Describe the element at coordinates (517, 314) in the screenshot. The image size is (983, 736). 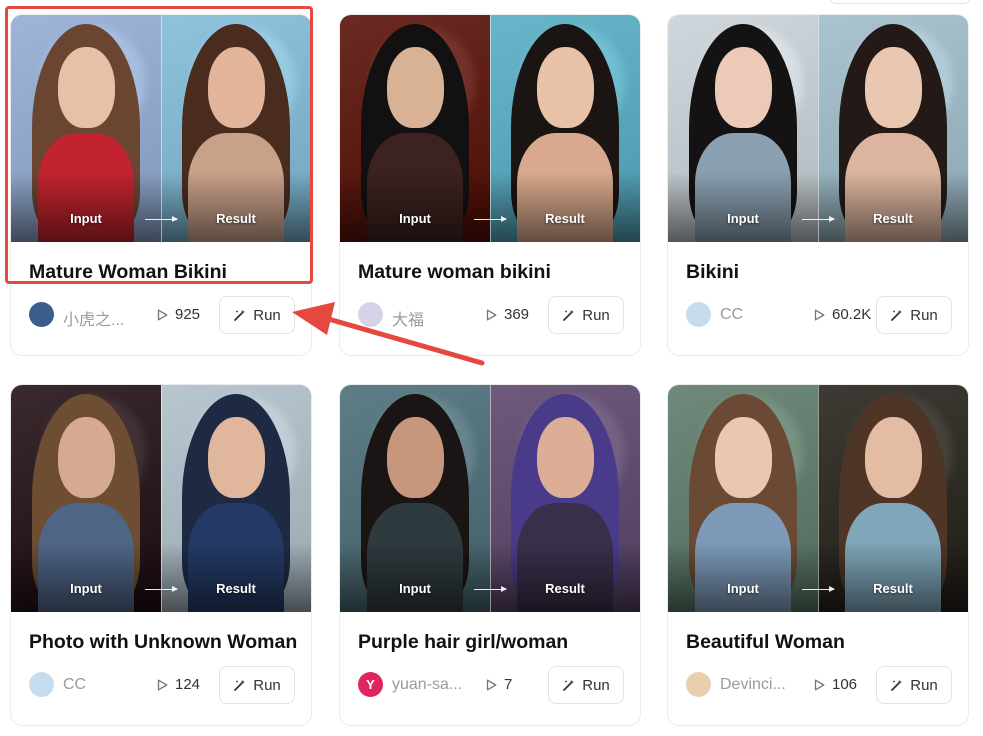
I see `play-count-value: 369` at that location.